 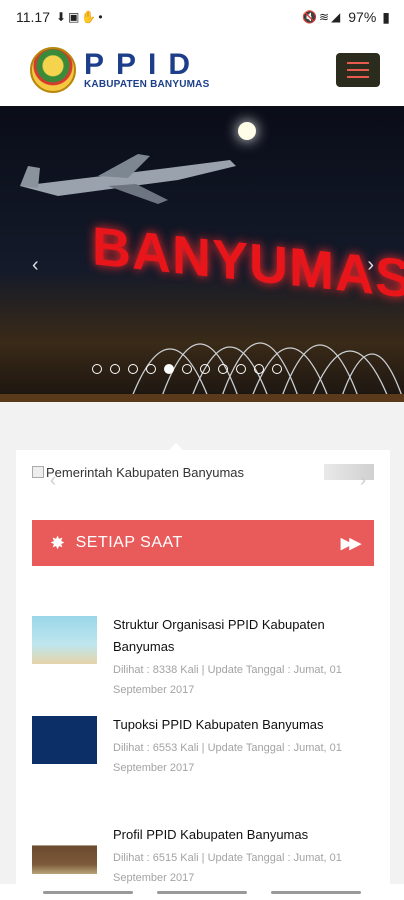 What do you see at coordinates (35, 265) in the screenshot?
I see `chevron-left-icon: ‹` at bounding box center [35, 265].